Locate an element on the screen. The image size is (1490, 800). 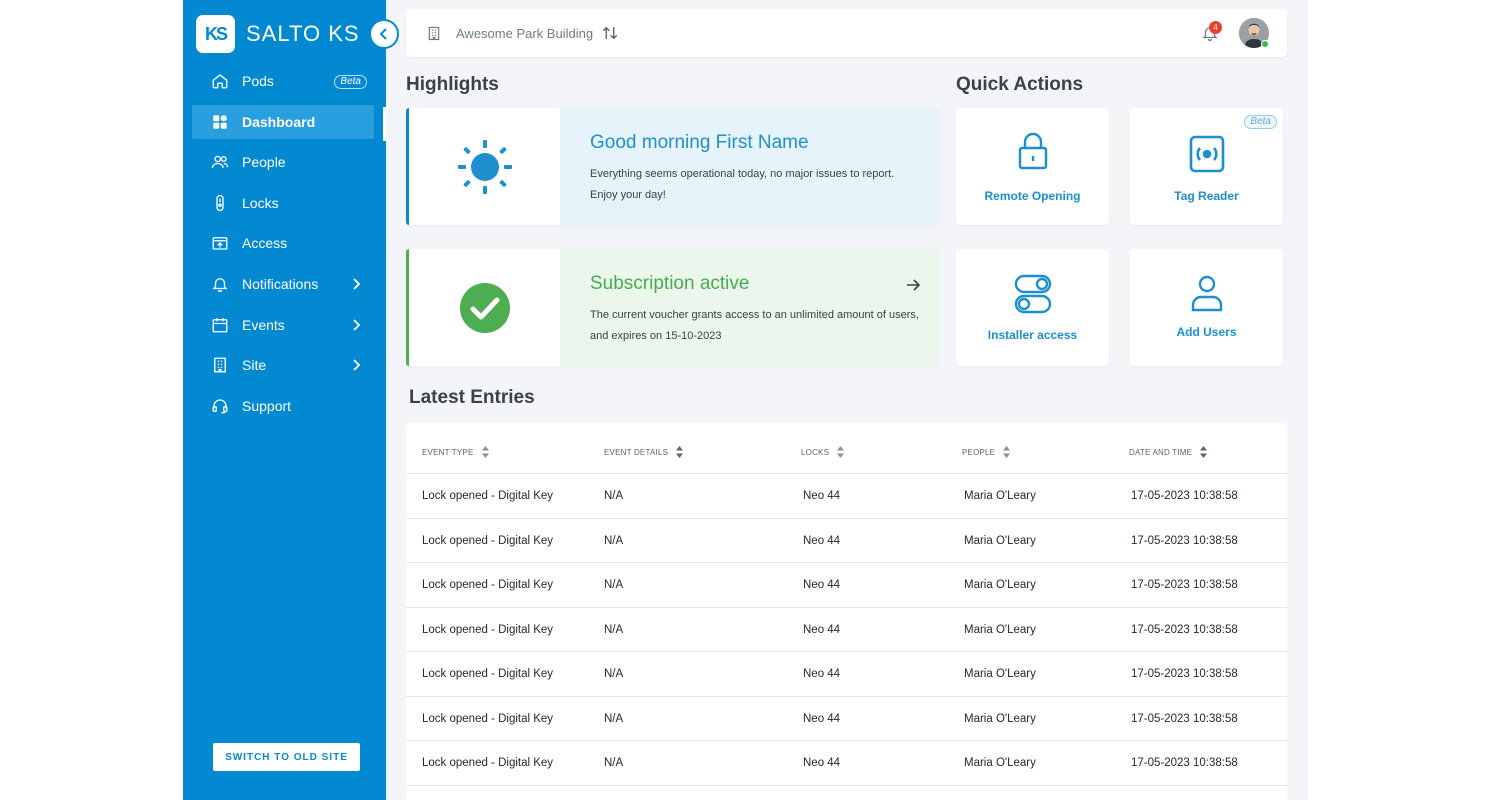
highlights-title: Highlights is located at coordinates (452, 84).